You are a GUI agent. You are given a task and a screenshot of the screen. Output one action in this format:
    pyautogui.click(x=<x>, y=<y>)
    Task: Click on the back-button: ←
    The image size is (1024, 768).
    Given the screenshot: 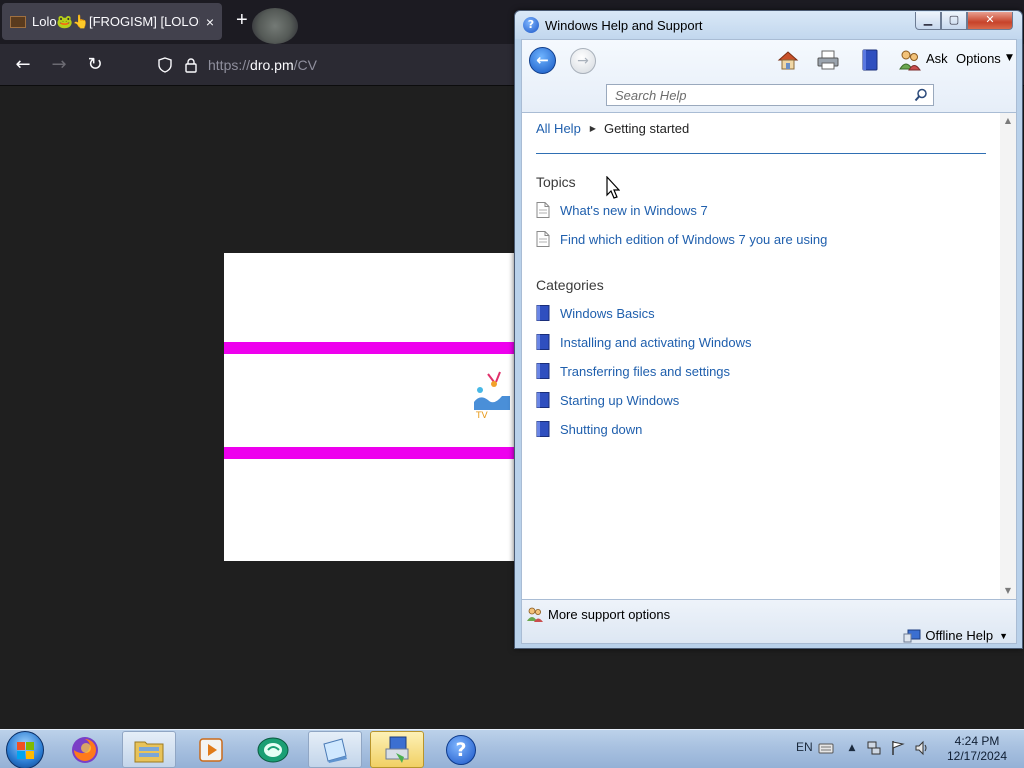 What is the action you would take?
    pyautogui.click(x=542, y=60)
    